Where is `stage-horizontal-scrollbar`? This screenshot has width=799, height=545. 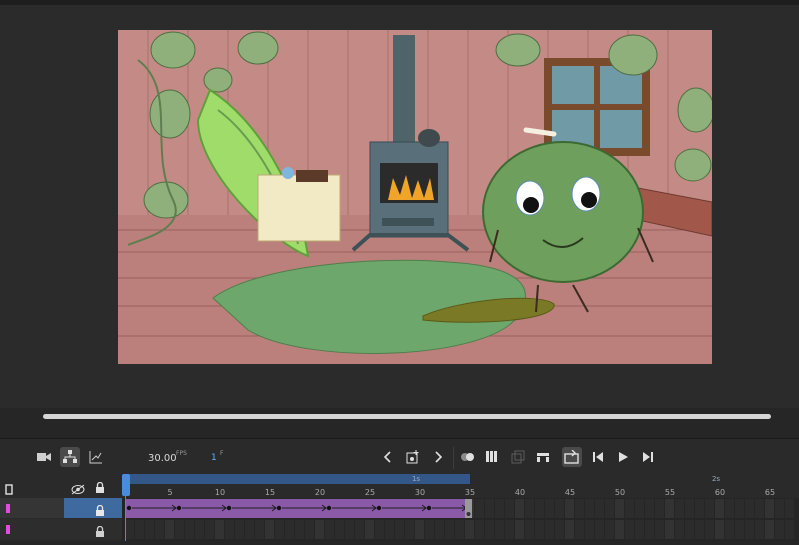
stage-horizontal-scrollbar is located at coordinates (399, 417).